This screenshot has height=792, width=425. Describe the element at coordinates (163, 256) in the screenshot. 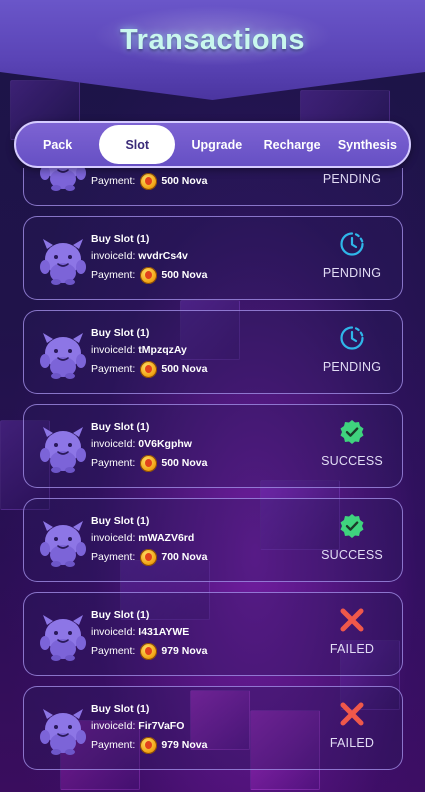

I see `invoice-id: wvdrCs4v` at that location.